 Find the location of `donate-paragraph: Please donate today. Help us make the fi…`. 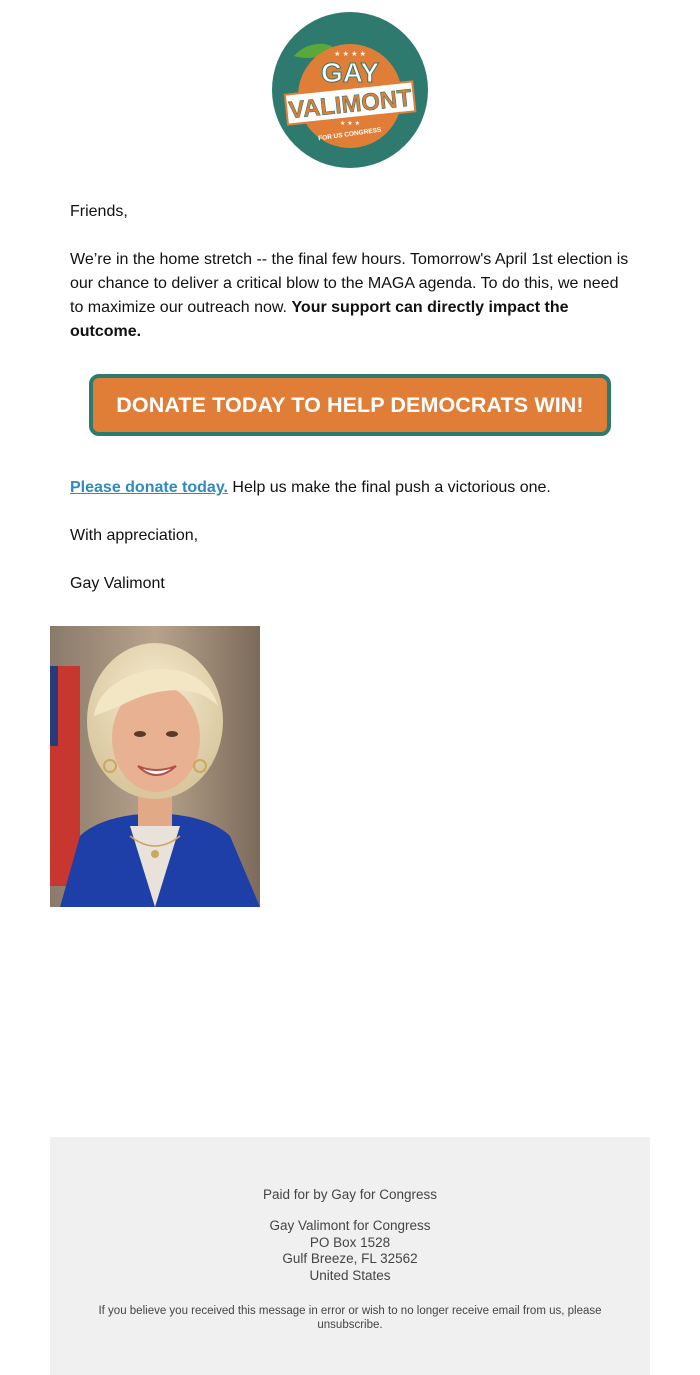

donate-paragraph: Please donate today. Help us make the fi… is located at coordinates (353, 488).